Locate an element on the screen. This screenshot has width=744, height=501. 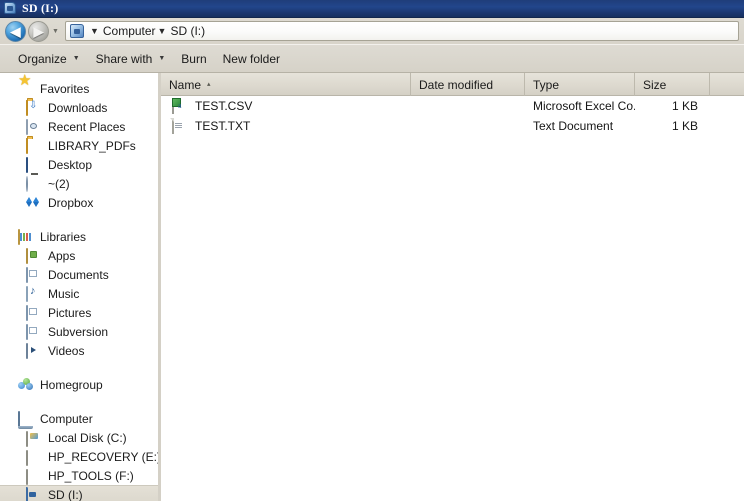
history-dropdown-icon: ▼ is located at coordinates (55, 31).